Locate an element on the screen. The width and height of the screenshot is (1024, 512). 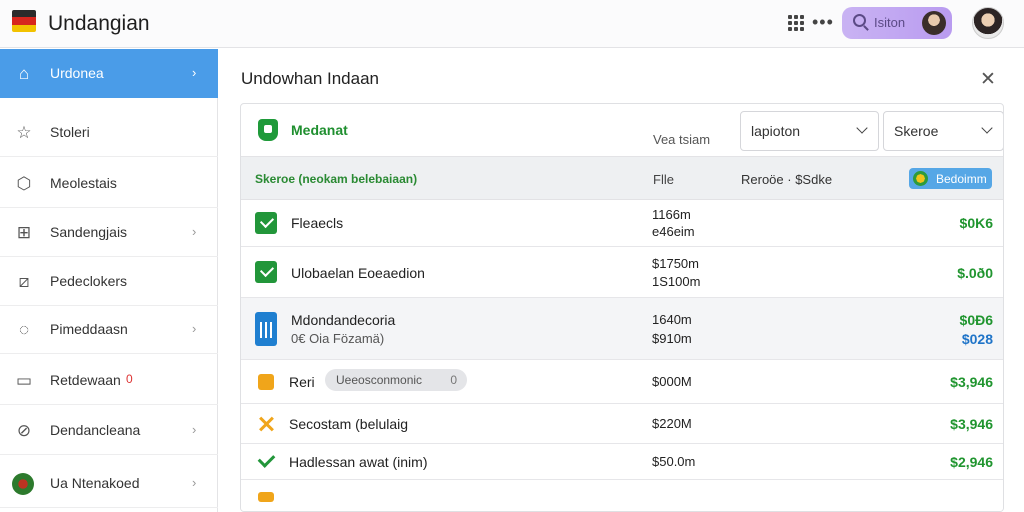
sidebar-item-favorites: ☆ Stoleri is located at coordinates (109, 132).